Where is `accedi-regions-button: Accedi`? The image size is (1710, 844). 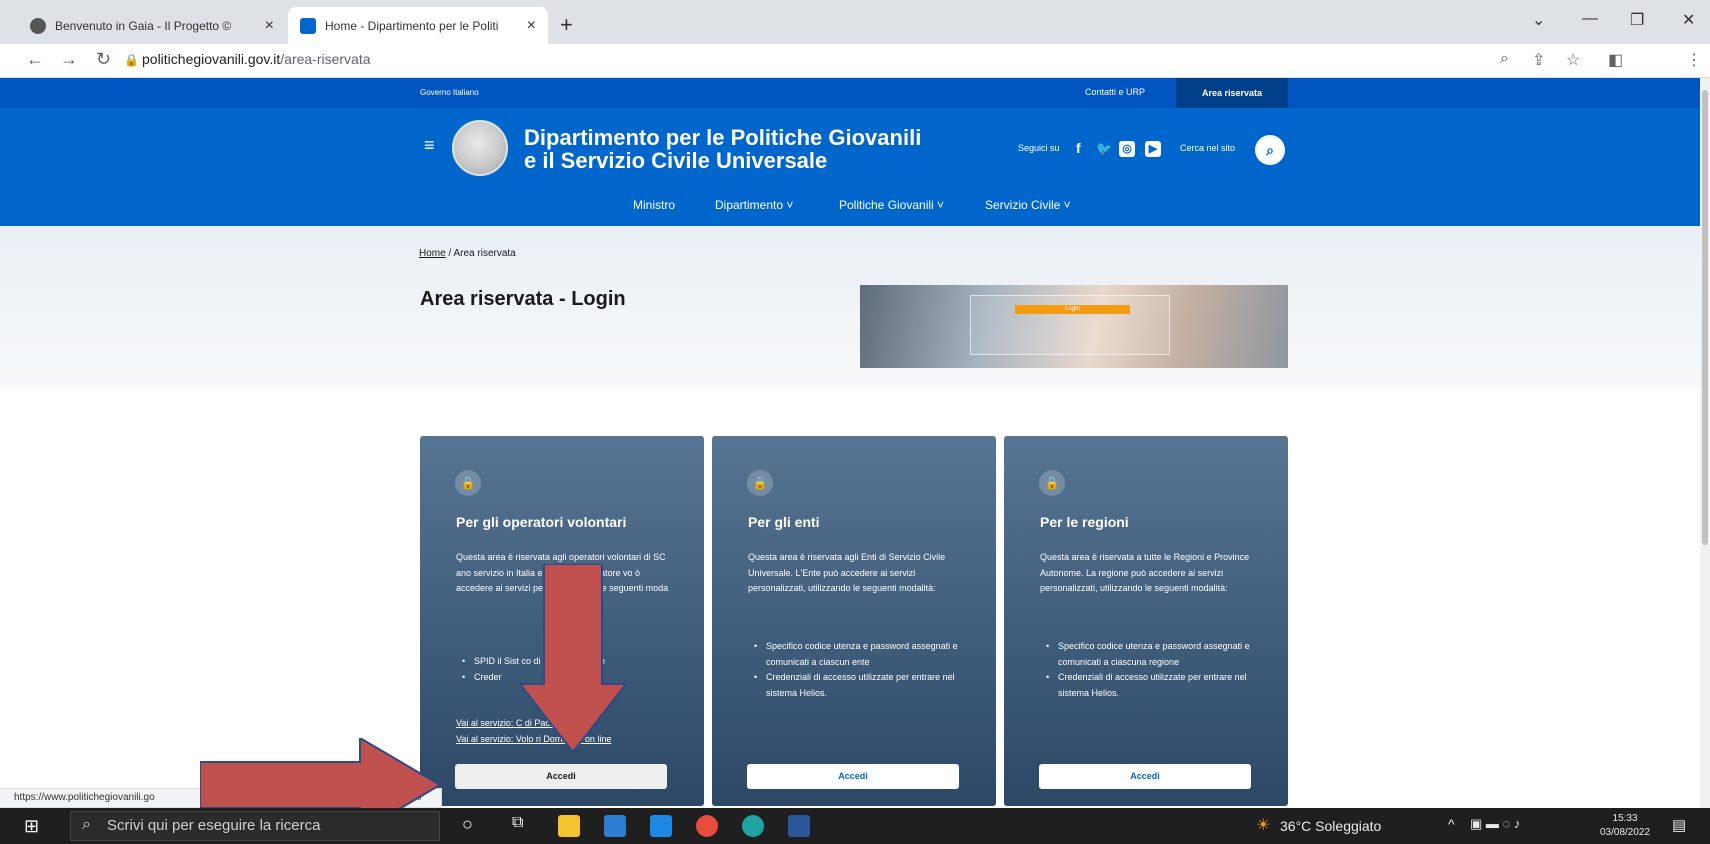
accedi-regions-button: Accedi is located at coordinates (1145, 776).